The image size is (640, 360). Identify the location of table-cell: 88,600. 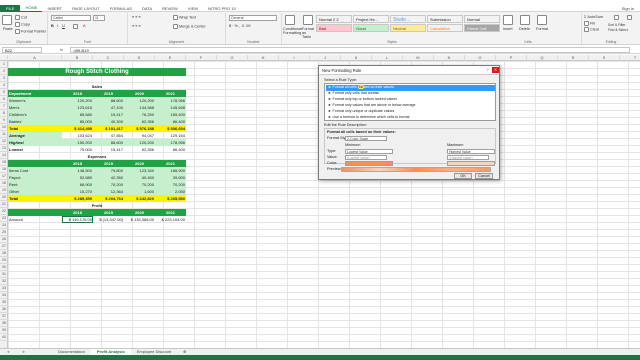
(108, 142).